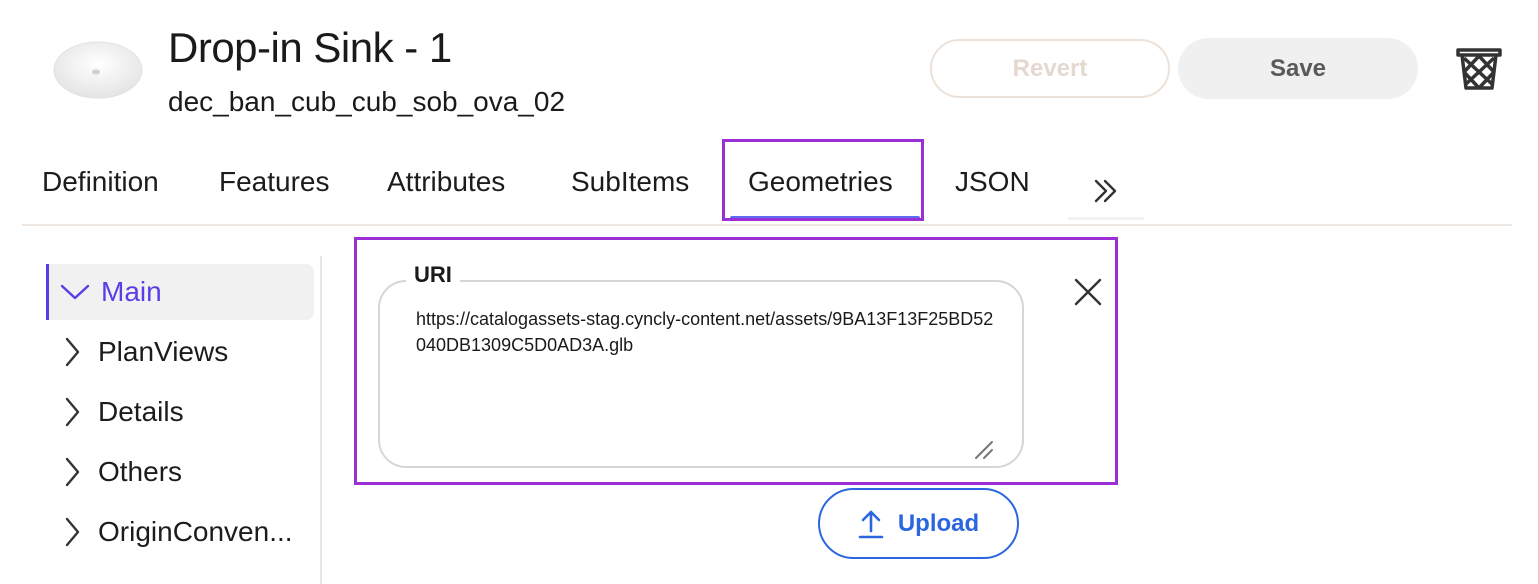 This screenshot has height=584, width=1538. I want to click on save-button: Save, so click(1298, 68).